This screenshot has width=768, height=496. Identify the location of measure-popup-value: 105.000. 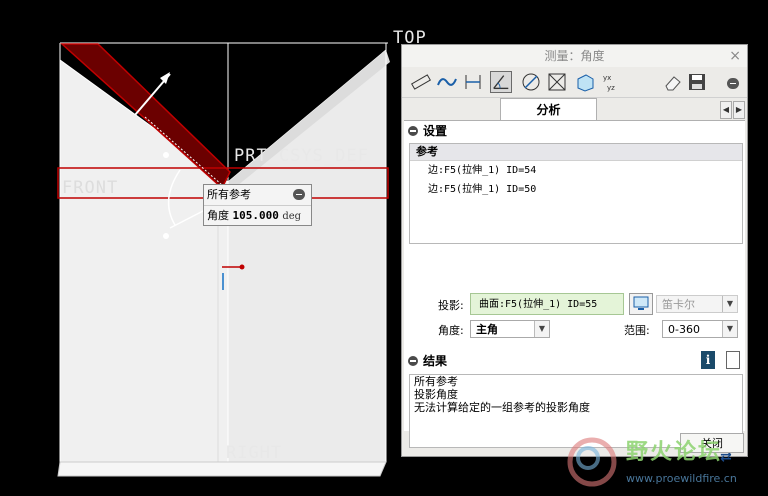
(255, 215).